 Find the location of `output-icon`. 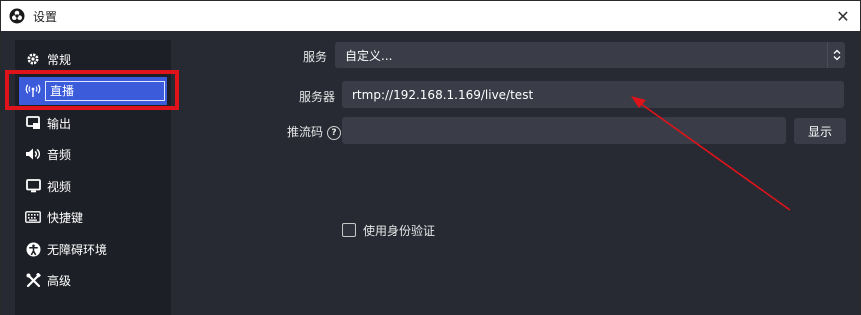

output-icon is located at coordinates (33, 123).